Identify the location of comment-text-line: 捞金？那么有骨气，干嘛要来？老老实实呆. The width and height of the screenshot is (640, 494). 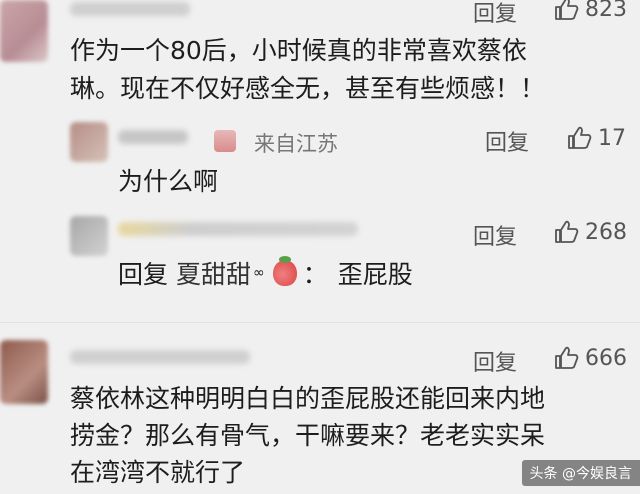
(308, 435).